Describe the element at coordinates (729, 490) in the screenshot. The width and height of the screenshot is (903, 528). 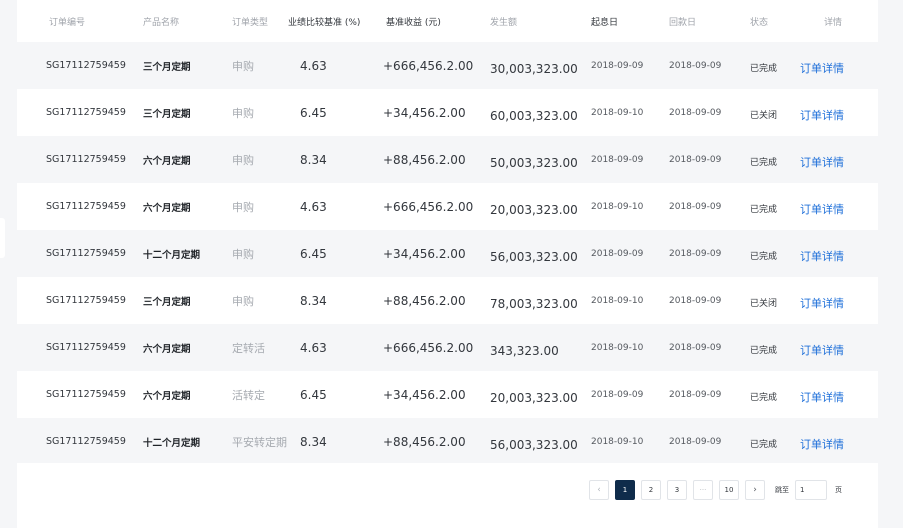
I see `page-button-last: 10` at that location.